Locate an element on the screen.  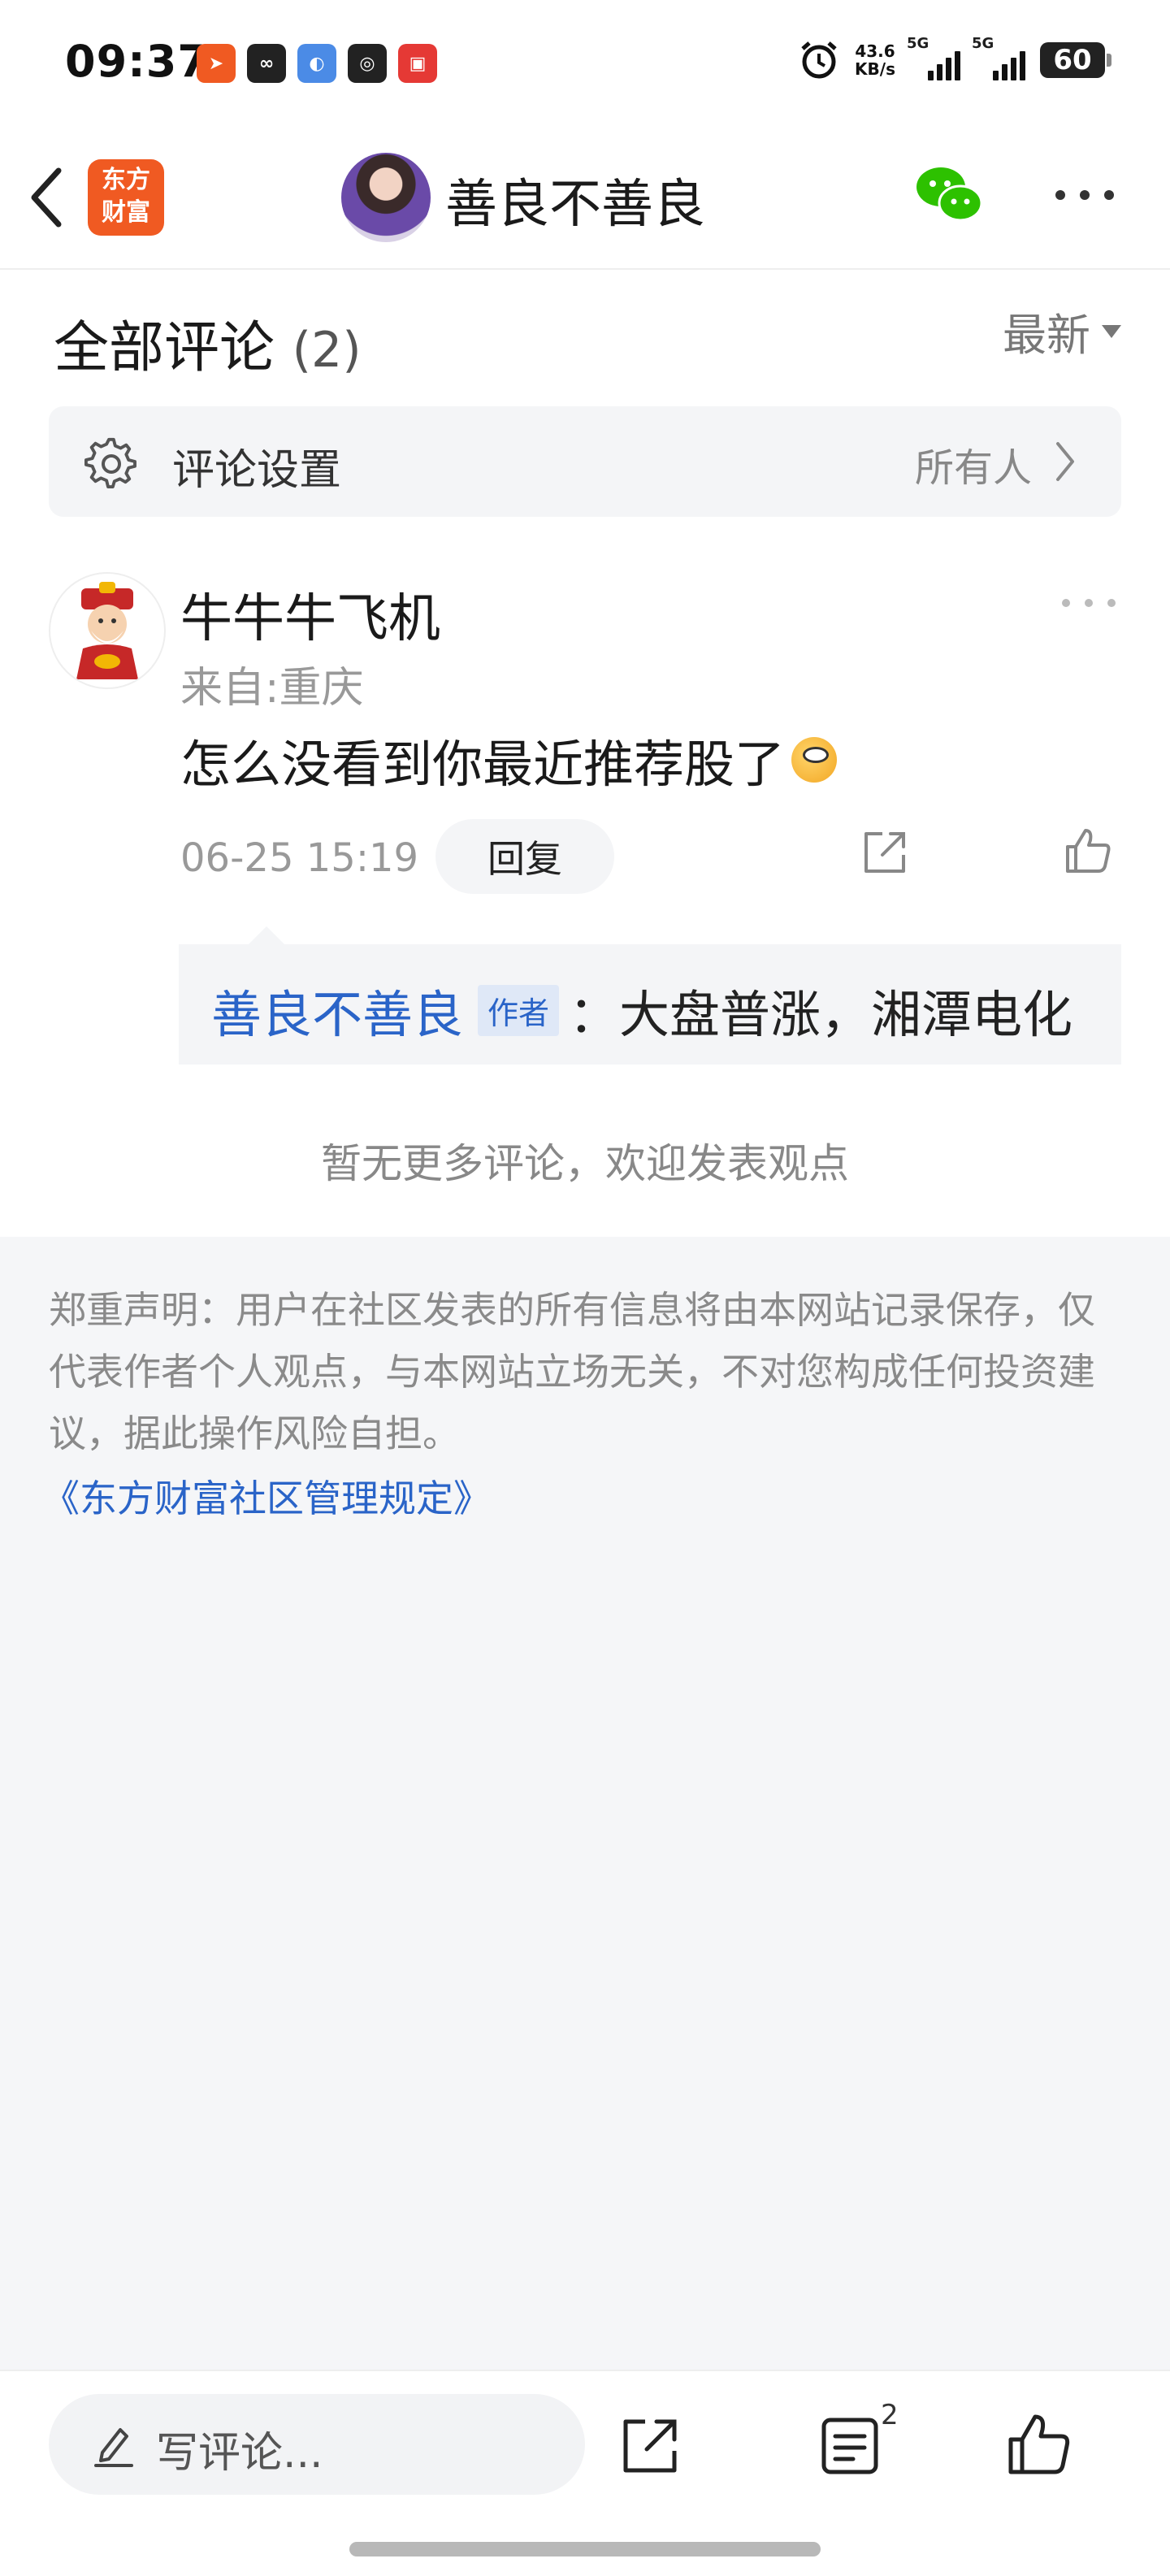
net-speed: 43.6 KB/s is located at coordinates (875, 60).